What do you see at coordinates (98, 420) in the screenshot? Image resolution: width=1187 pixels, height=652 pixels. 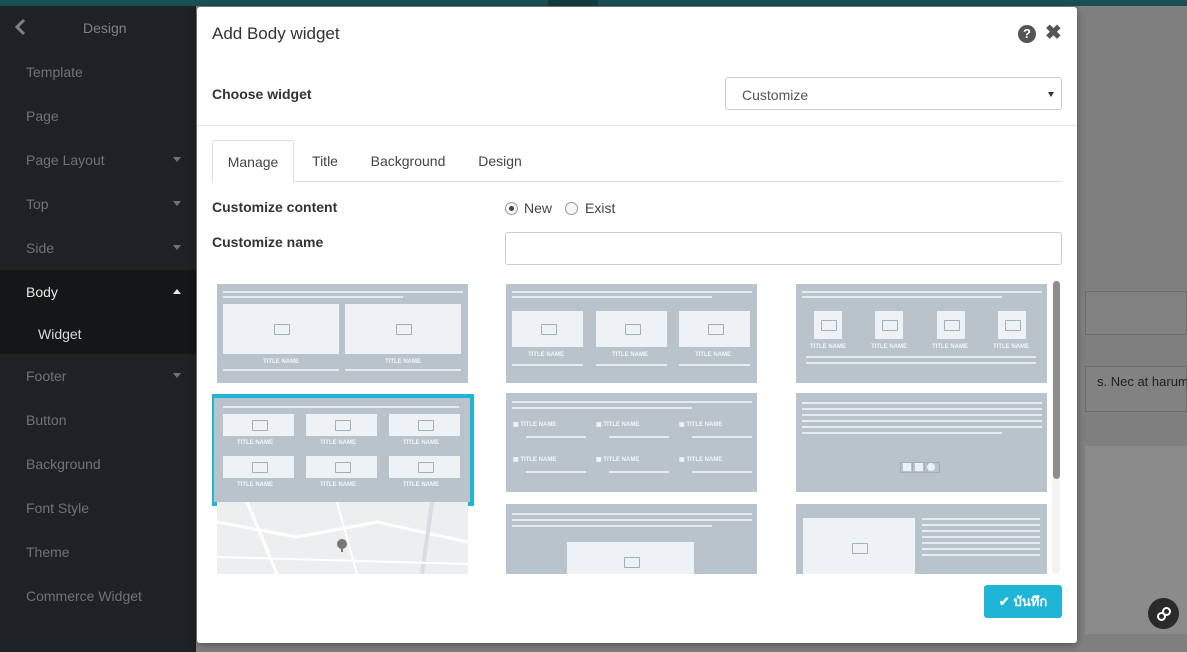 I see `sidebar-item-button: Button` at bounding box center [98, 420].